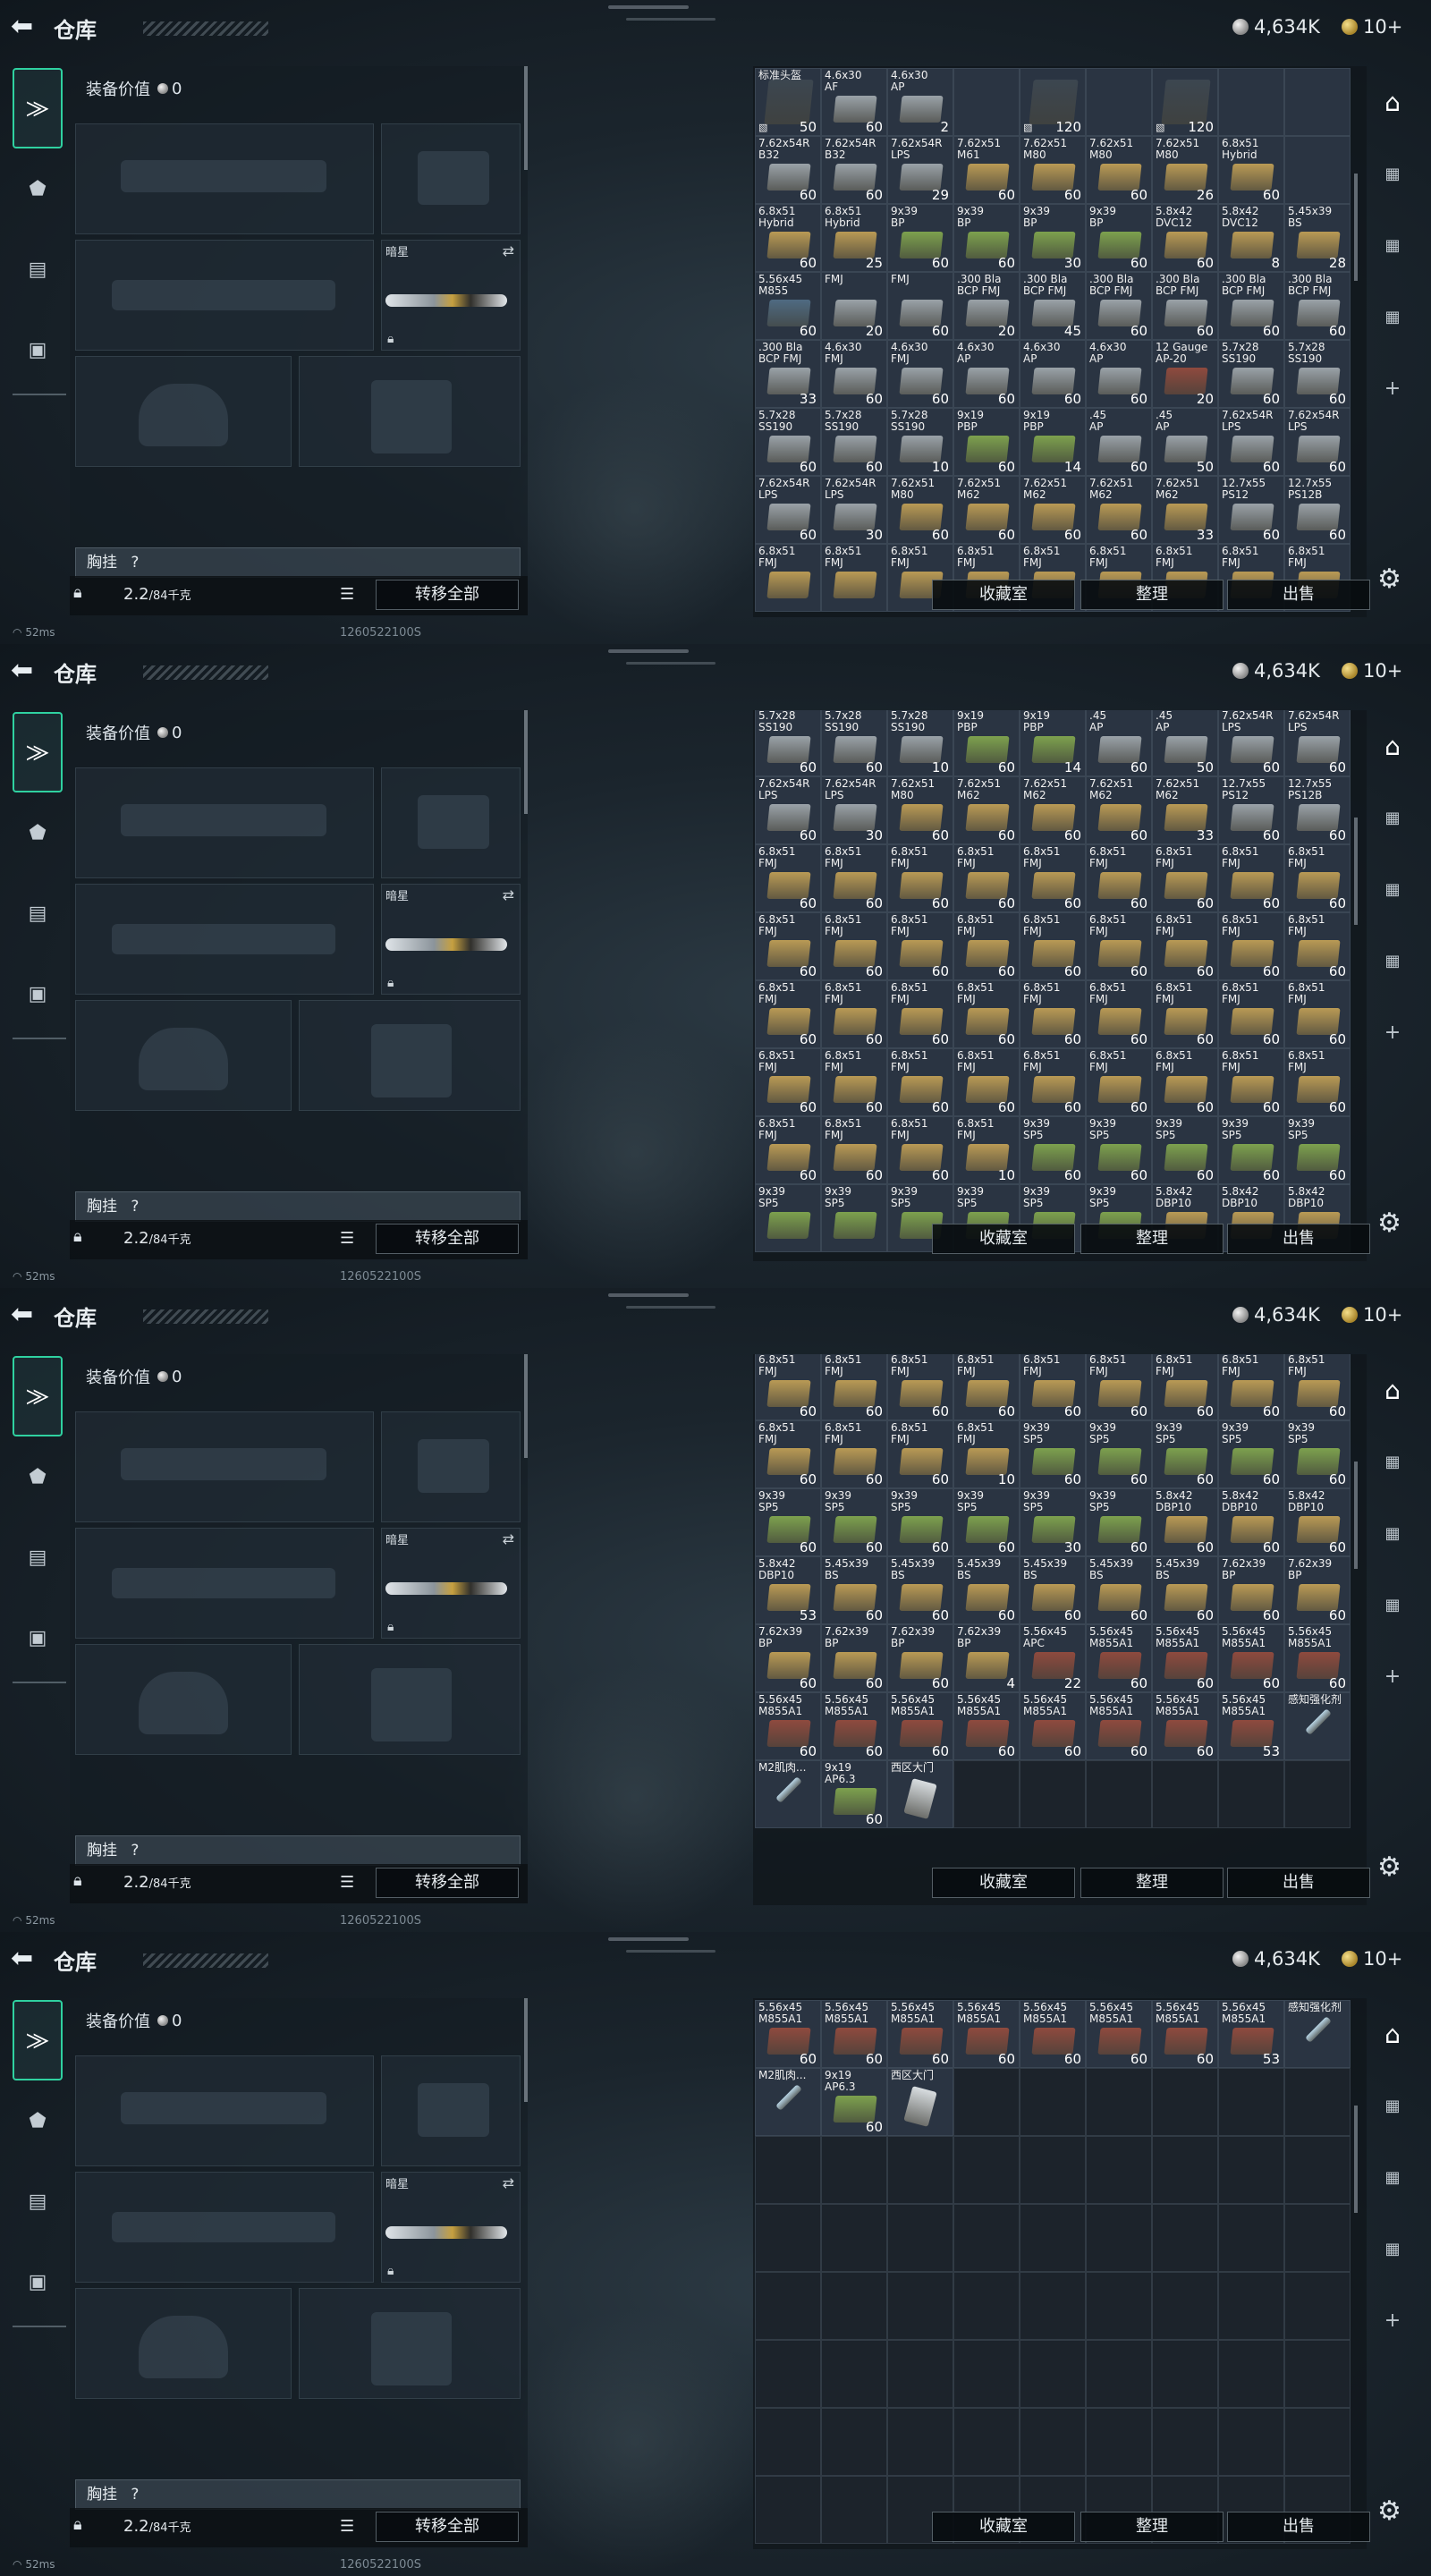 Image resolution: width=1431 pixels, height=2576 pixels. Describe the element at coordinates (1318, 1522) in the screenshot. I see `inventory-item: 5.8x42 DBP10 60` at that location.